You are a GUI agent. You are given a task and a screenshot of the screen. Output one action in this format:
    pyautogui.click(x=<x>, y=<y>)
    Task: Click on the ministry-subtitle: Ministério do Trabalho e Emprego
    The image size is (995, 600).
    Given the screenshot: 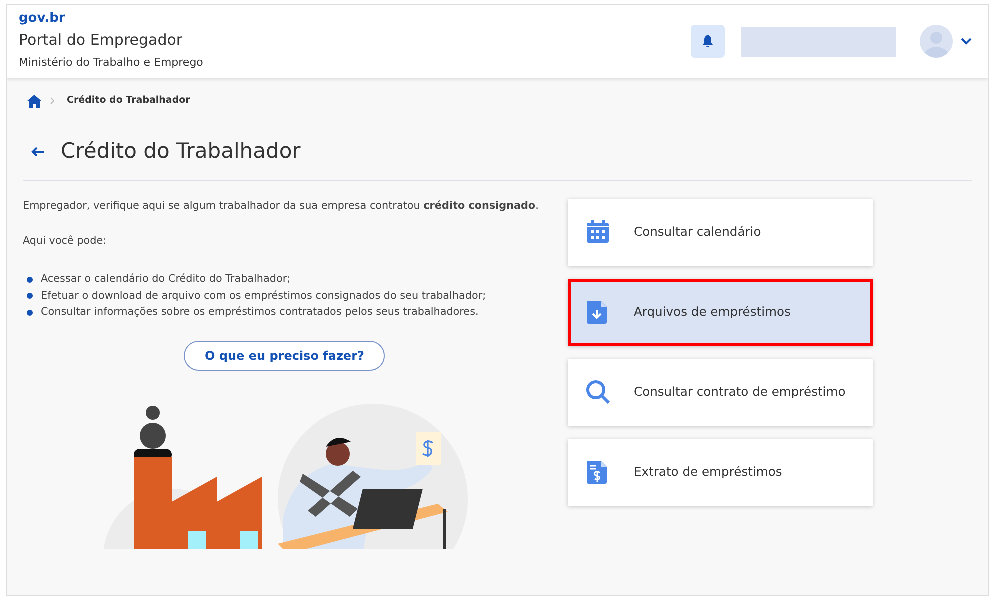 What is the action you would take?
    pyautogui.click(x=111, y=63)
    